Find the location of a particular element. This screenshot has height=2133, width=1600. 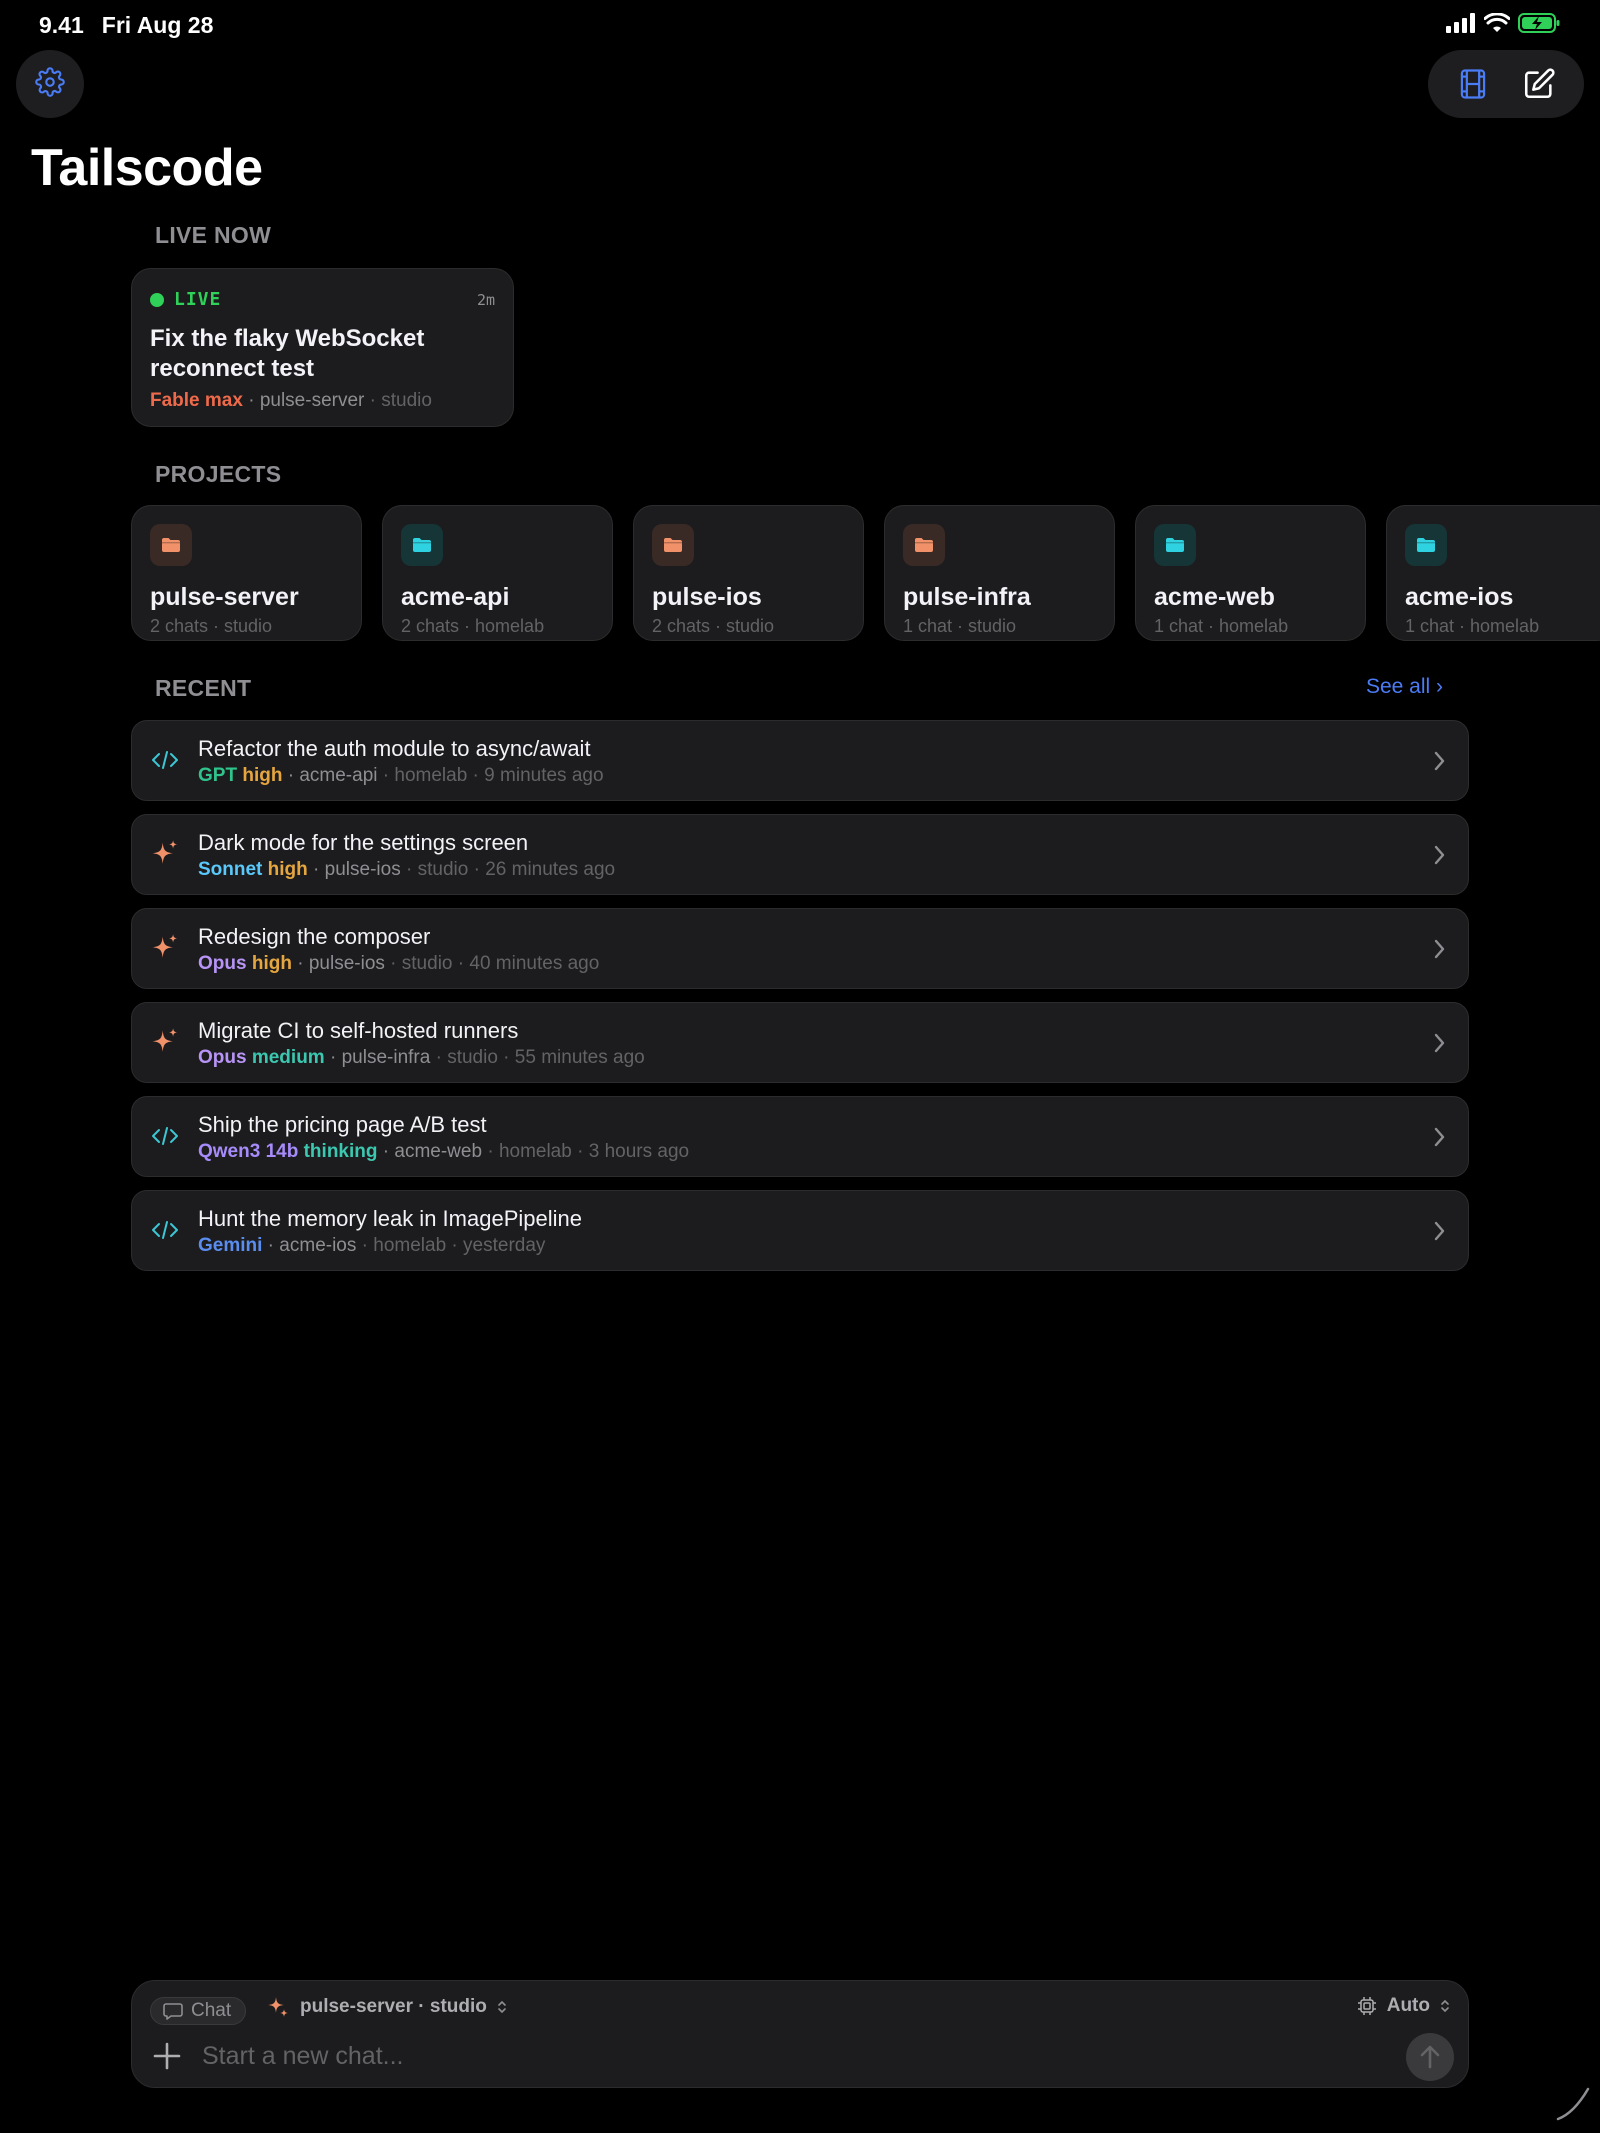

film-button is located at coordinates (1473, 84).